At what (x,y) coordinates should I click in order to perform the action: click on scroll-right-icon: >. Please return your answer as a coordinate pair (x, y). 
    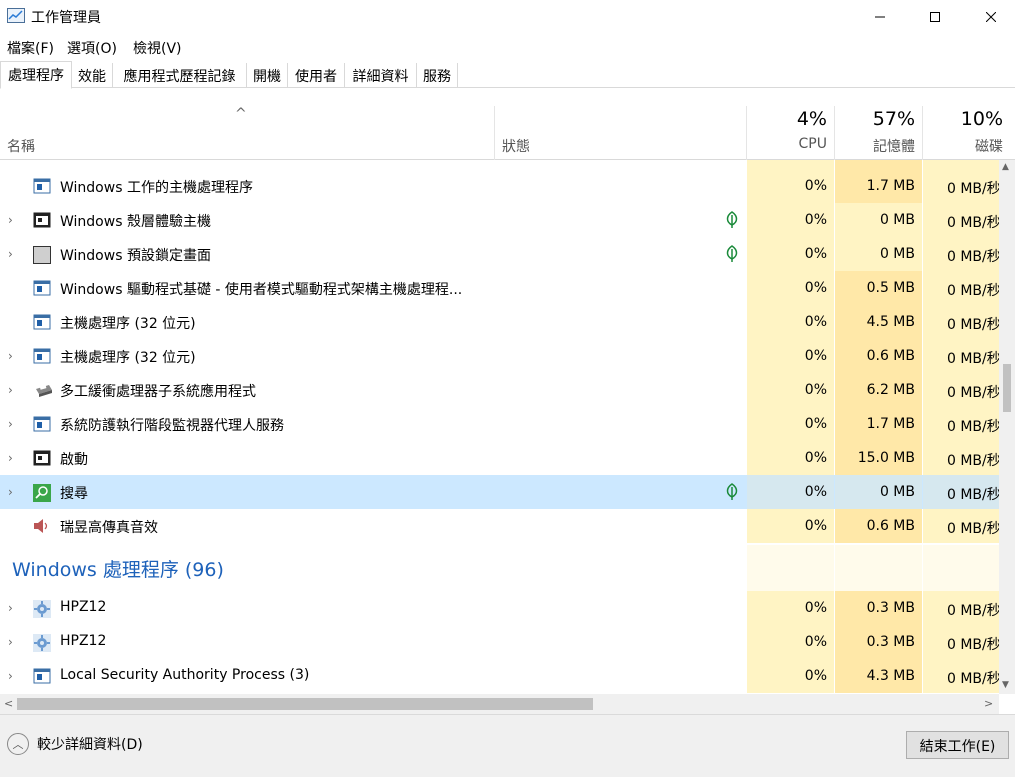
    Looking at the image, I should click on (988, 703).